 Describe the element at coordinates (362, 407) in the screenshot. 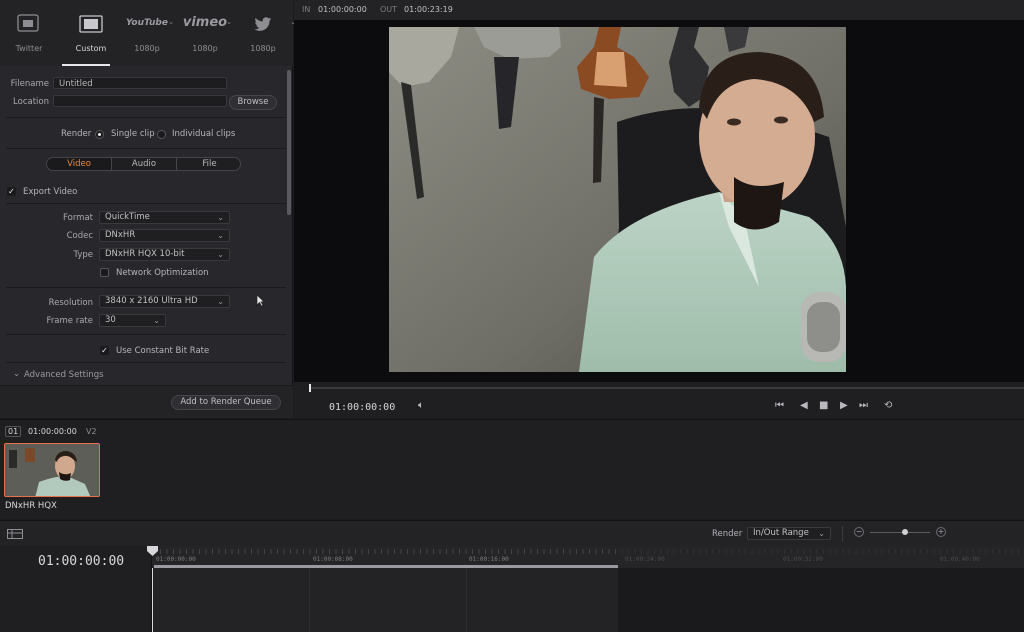

I see `viewer-timecode: 01:00:00:00` at that location.